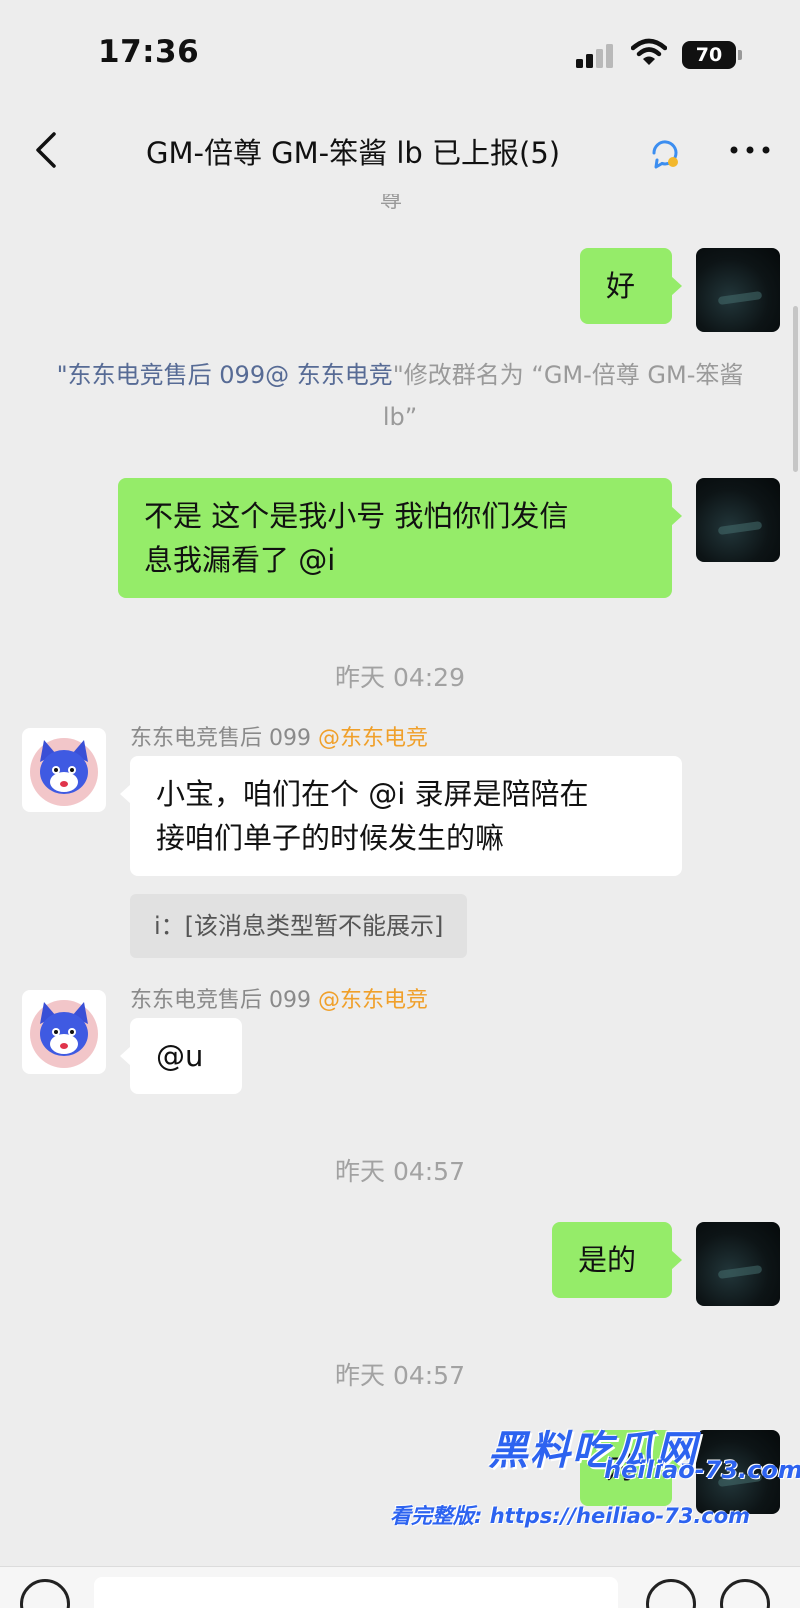  I want to click on contact-message-bubble: @u, so click(181, 1056).